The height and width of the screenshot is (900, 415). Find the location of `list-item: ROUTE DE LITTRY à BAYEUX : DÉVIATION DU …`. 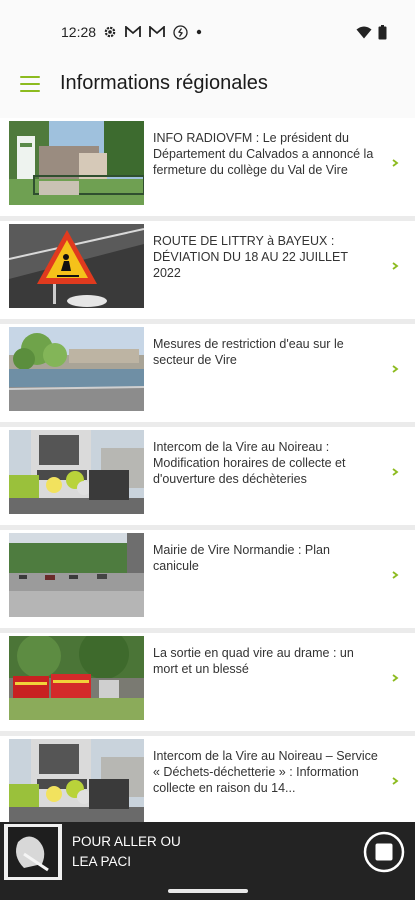

list-item: ROUTE DE LITTRY à BAYEUX : DÉVIATION DU … is located at coordinates (207, 270).